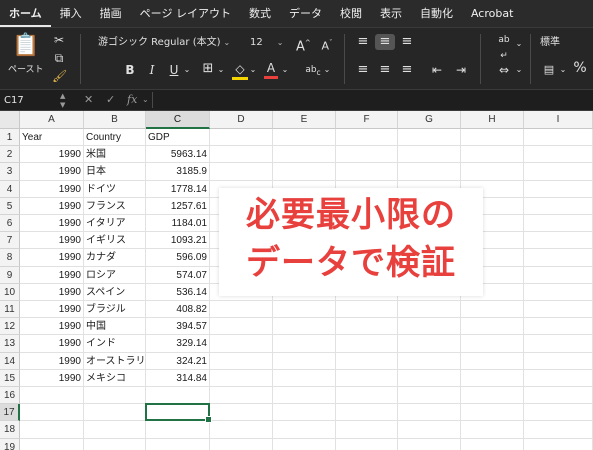  I want to click on cell-c15: 314.84, so click(177, 378).